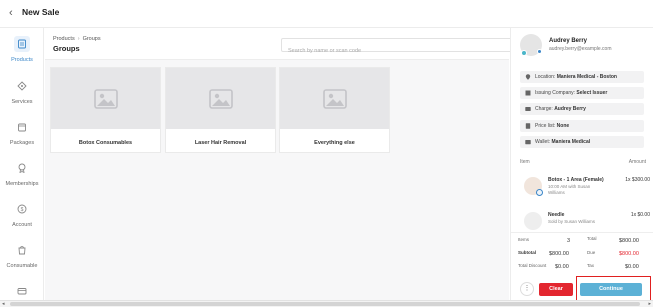  What do you see at coordinates (105, 143) in the screenshot?
I see `group-card-label: Botox Consumables` at bounding box center [105, 143].